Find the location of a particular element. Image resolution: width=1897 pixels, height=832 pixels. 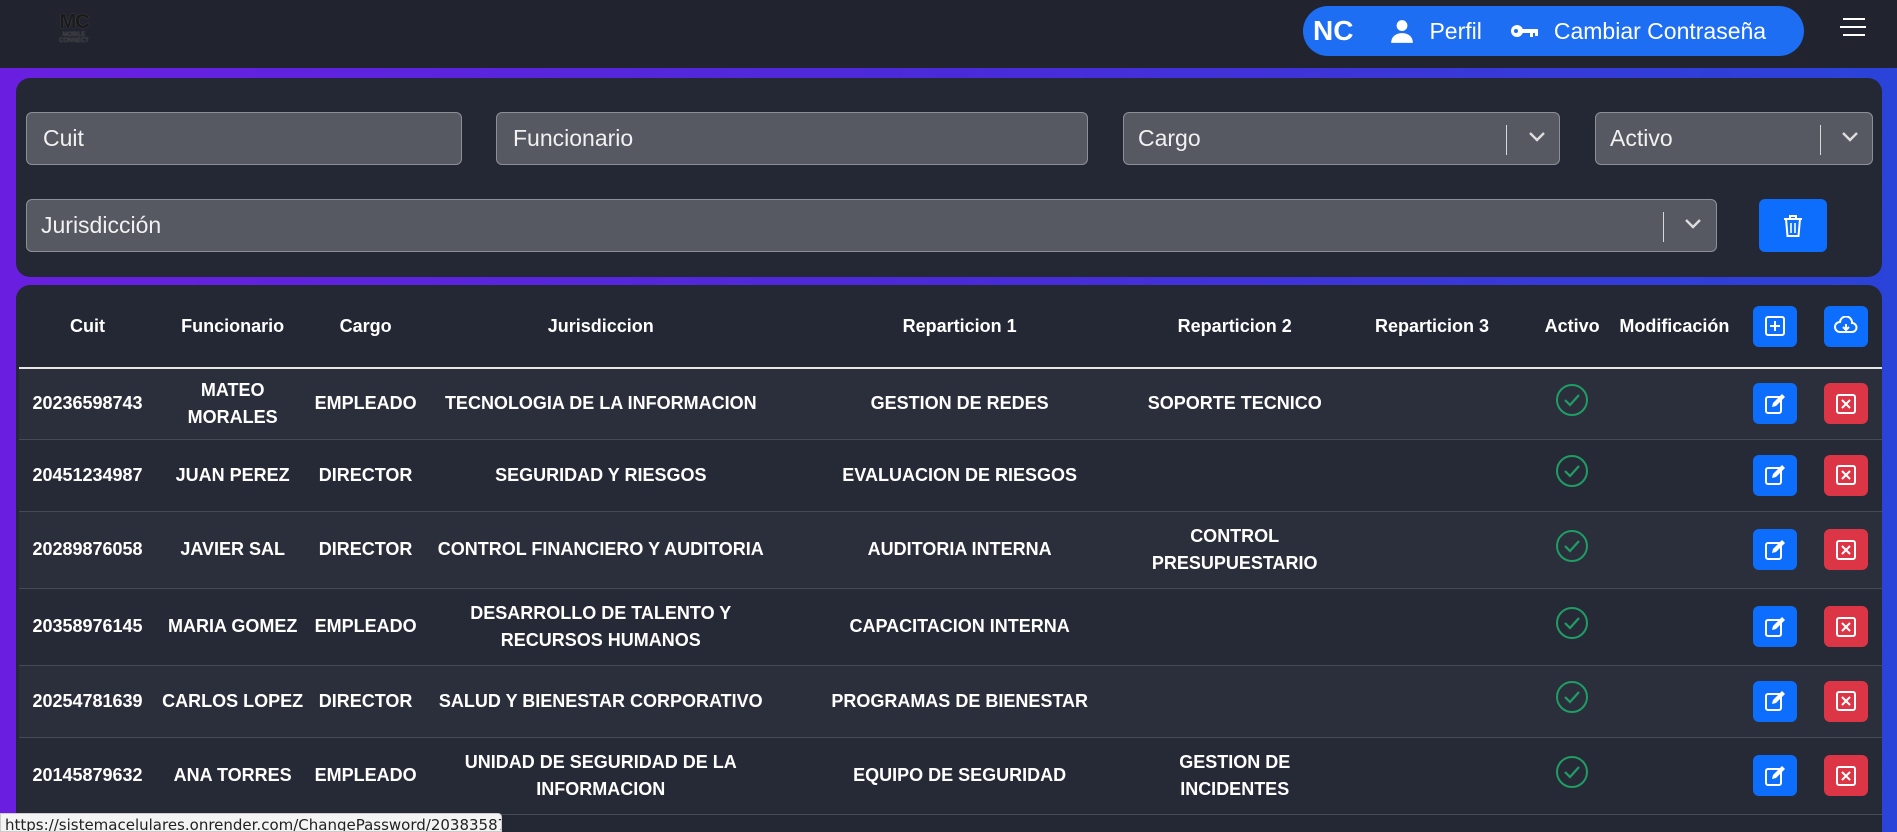

cell-reparticion-1: EQUIPO DE SEGURIDAD is located at coordinates (959, 776).